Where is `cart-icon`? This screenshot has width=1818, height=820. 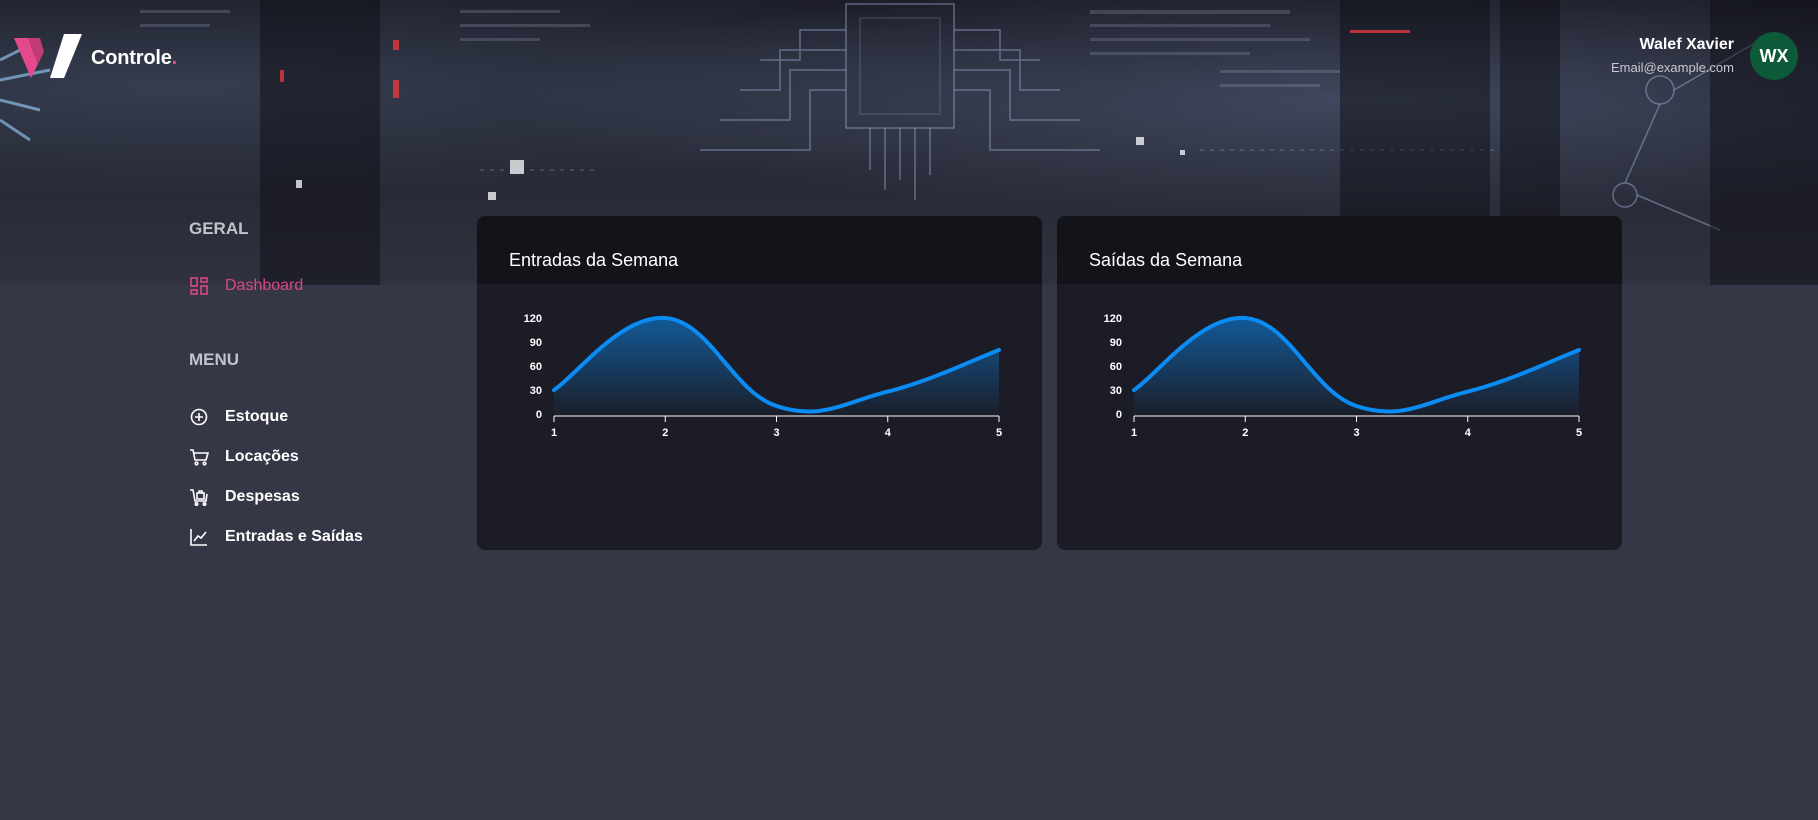 cart-icon is located at coordinates (199, 457).